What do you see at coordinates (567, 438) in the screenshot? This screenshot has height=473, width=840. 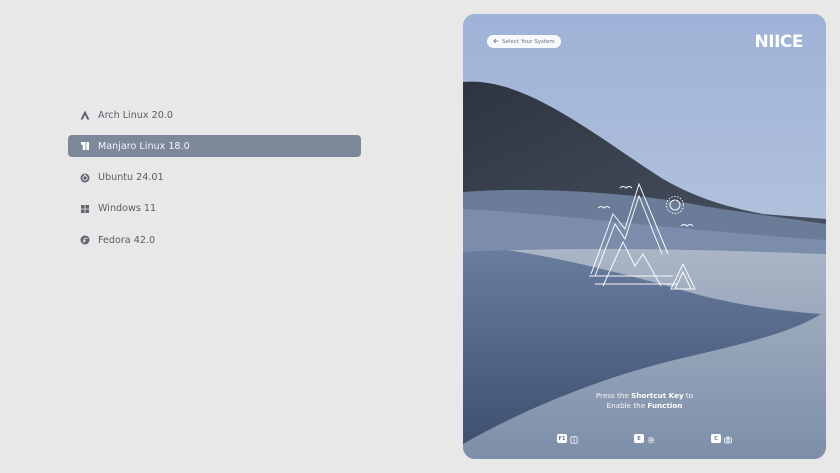 I see `shortcut-info: F1` at bounding box center [567, 438].